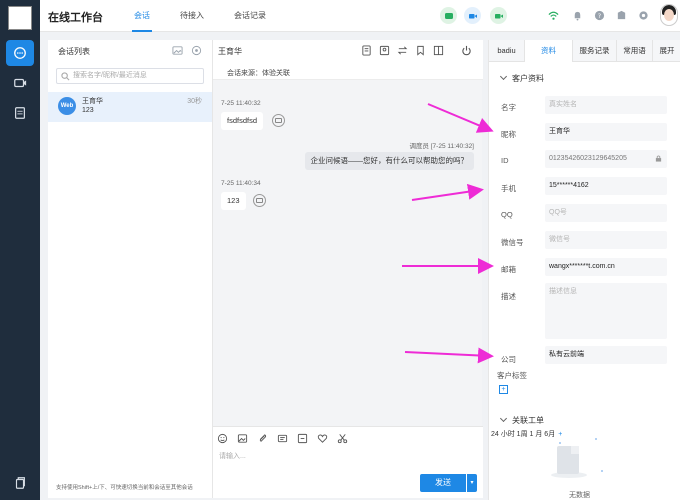  Describe the element at coordinates (20, 83) in the screenshot. I see `video-nav-icon` at that location.